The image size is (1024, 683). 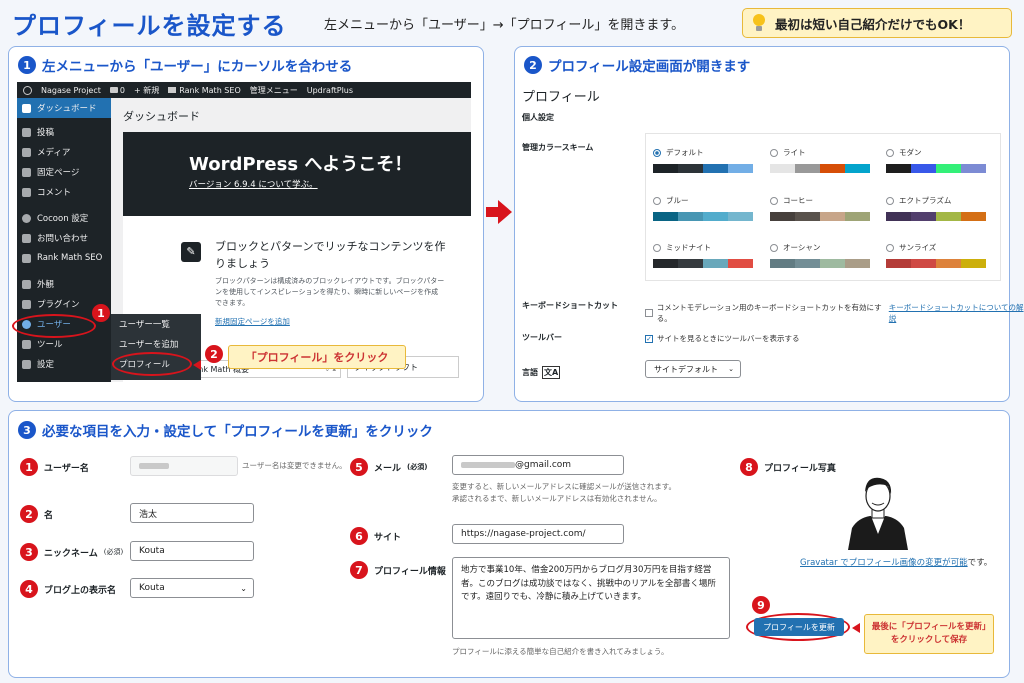 I want to click on email-note-2: 承認されるまで、新しいメールアドレスは有効化されません。, so click(x=557, y=498).